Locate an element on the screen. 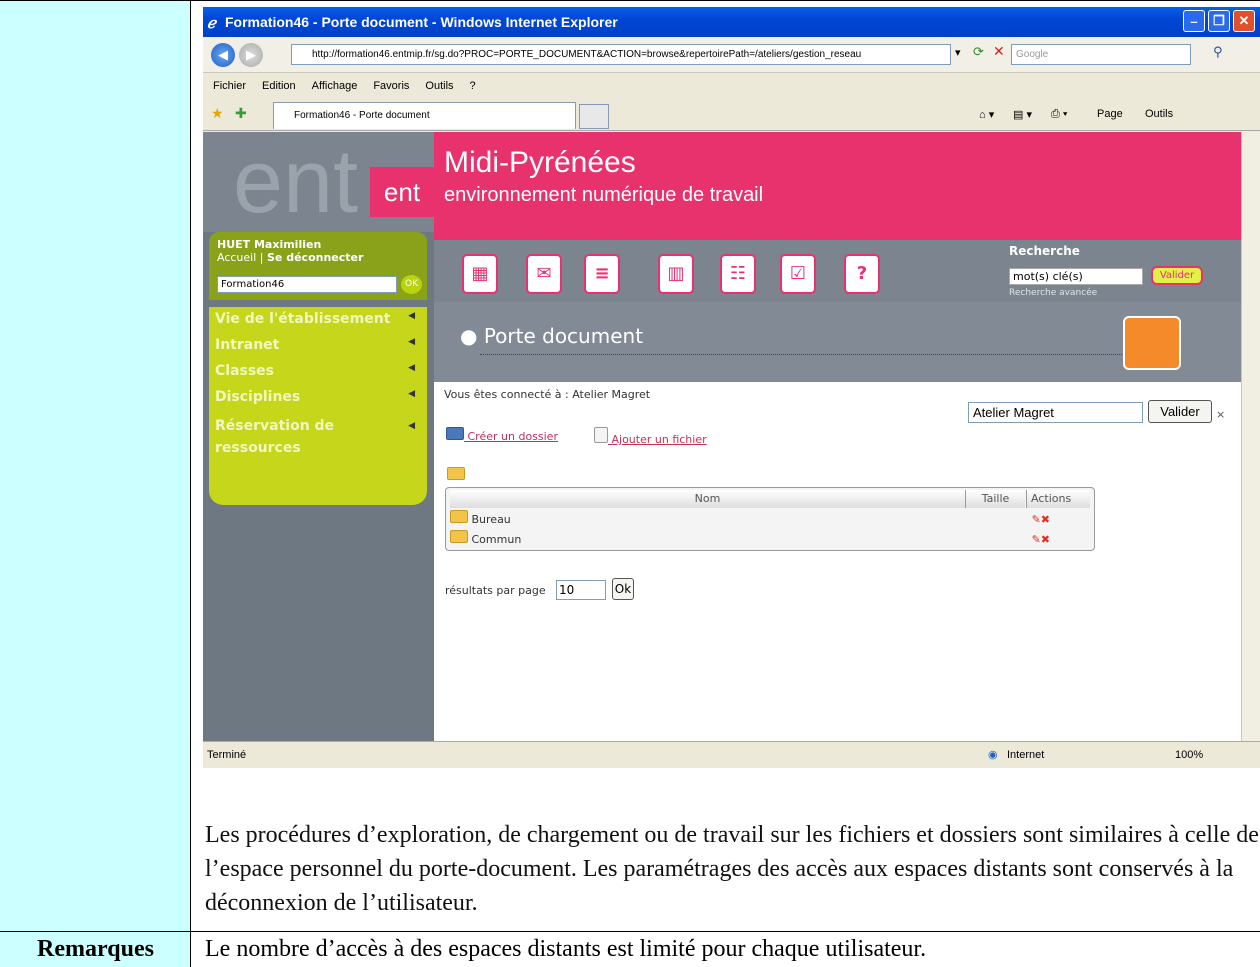 This screenshot has width=1260, height=967. globe-icon: ◉ is located at coordinates (993, 755).